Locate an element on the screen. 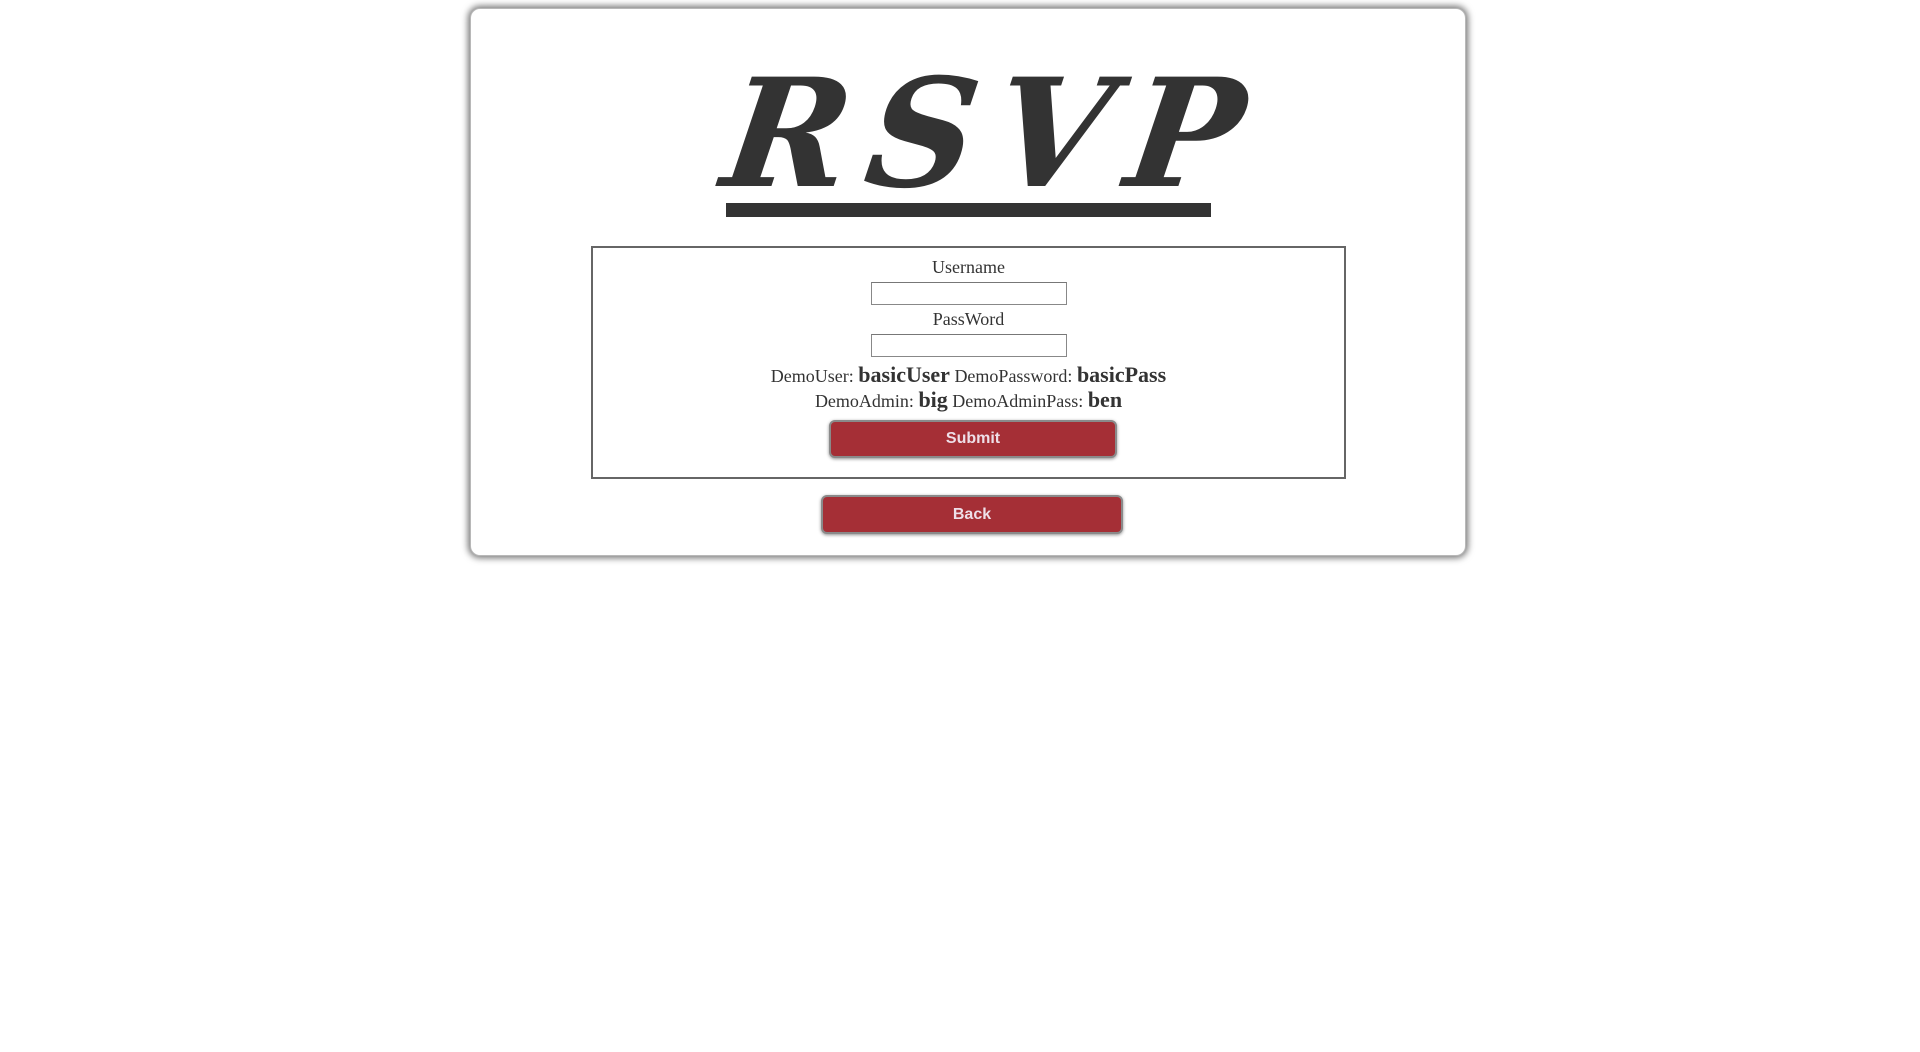 This screenshot has width=1920, height=1052. demo-password-value: basicPass is located at coordinates (1121, 374).